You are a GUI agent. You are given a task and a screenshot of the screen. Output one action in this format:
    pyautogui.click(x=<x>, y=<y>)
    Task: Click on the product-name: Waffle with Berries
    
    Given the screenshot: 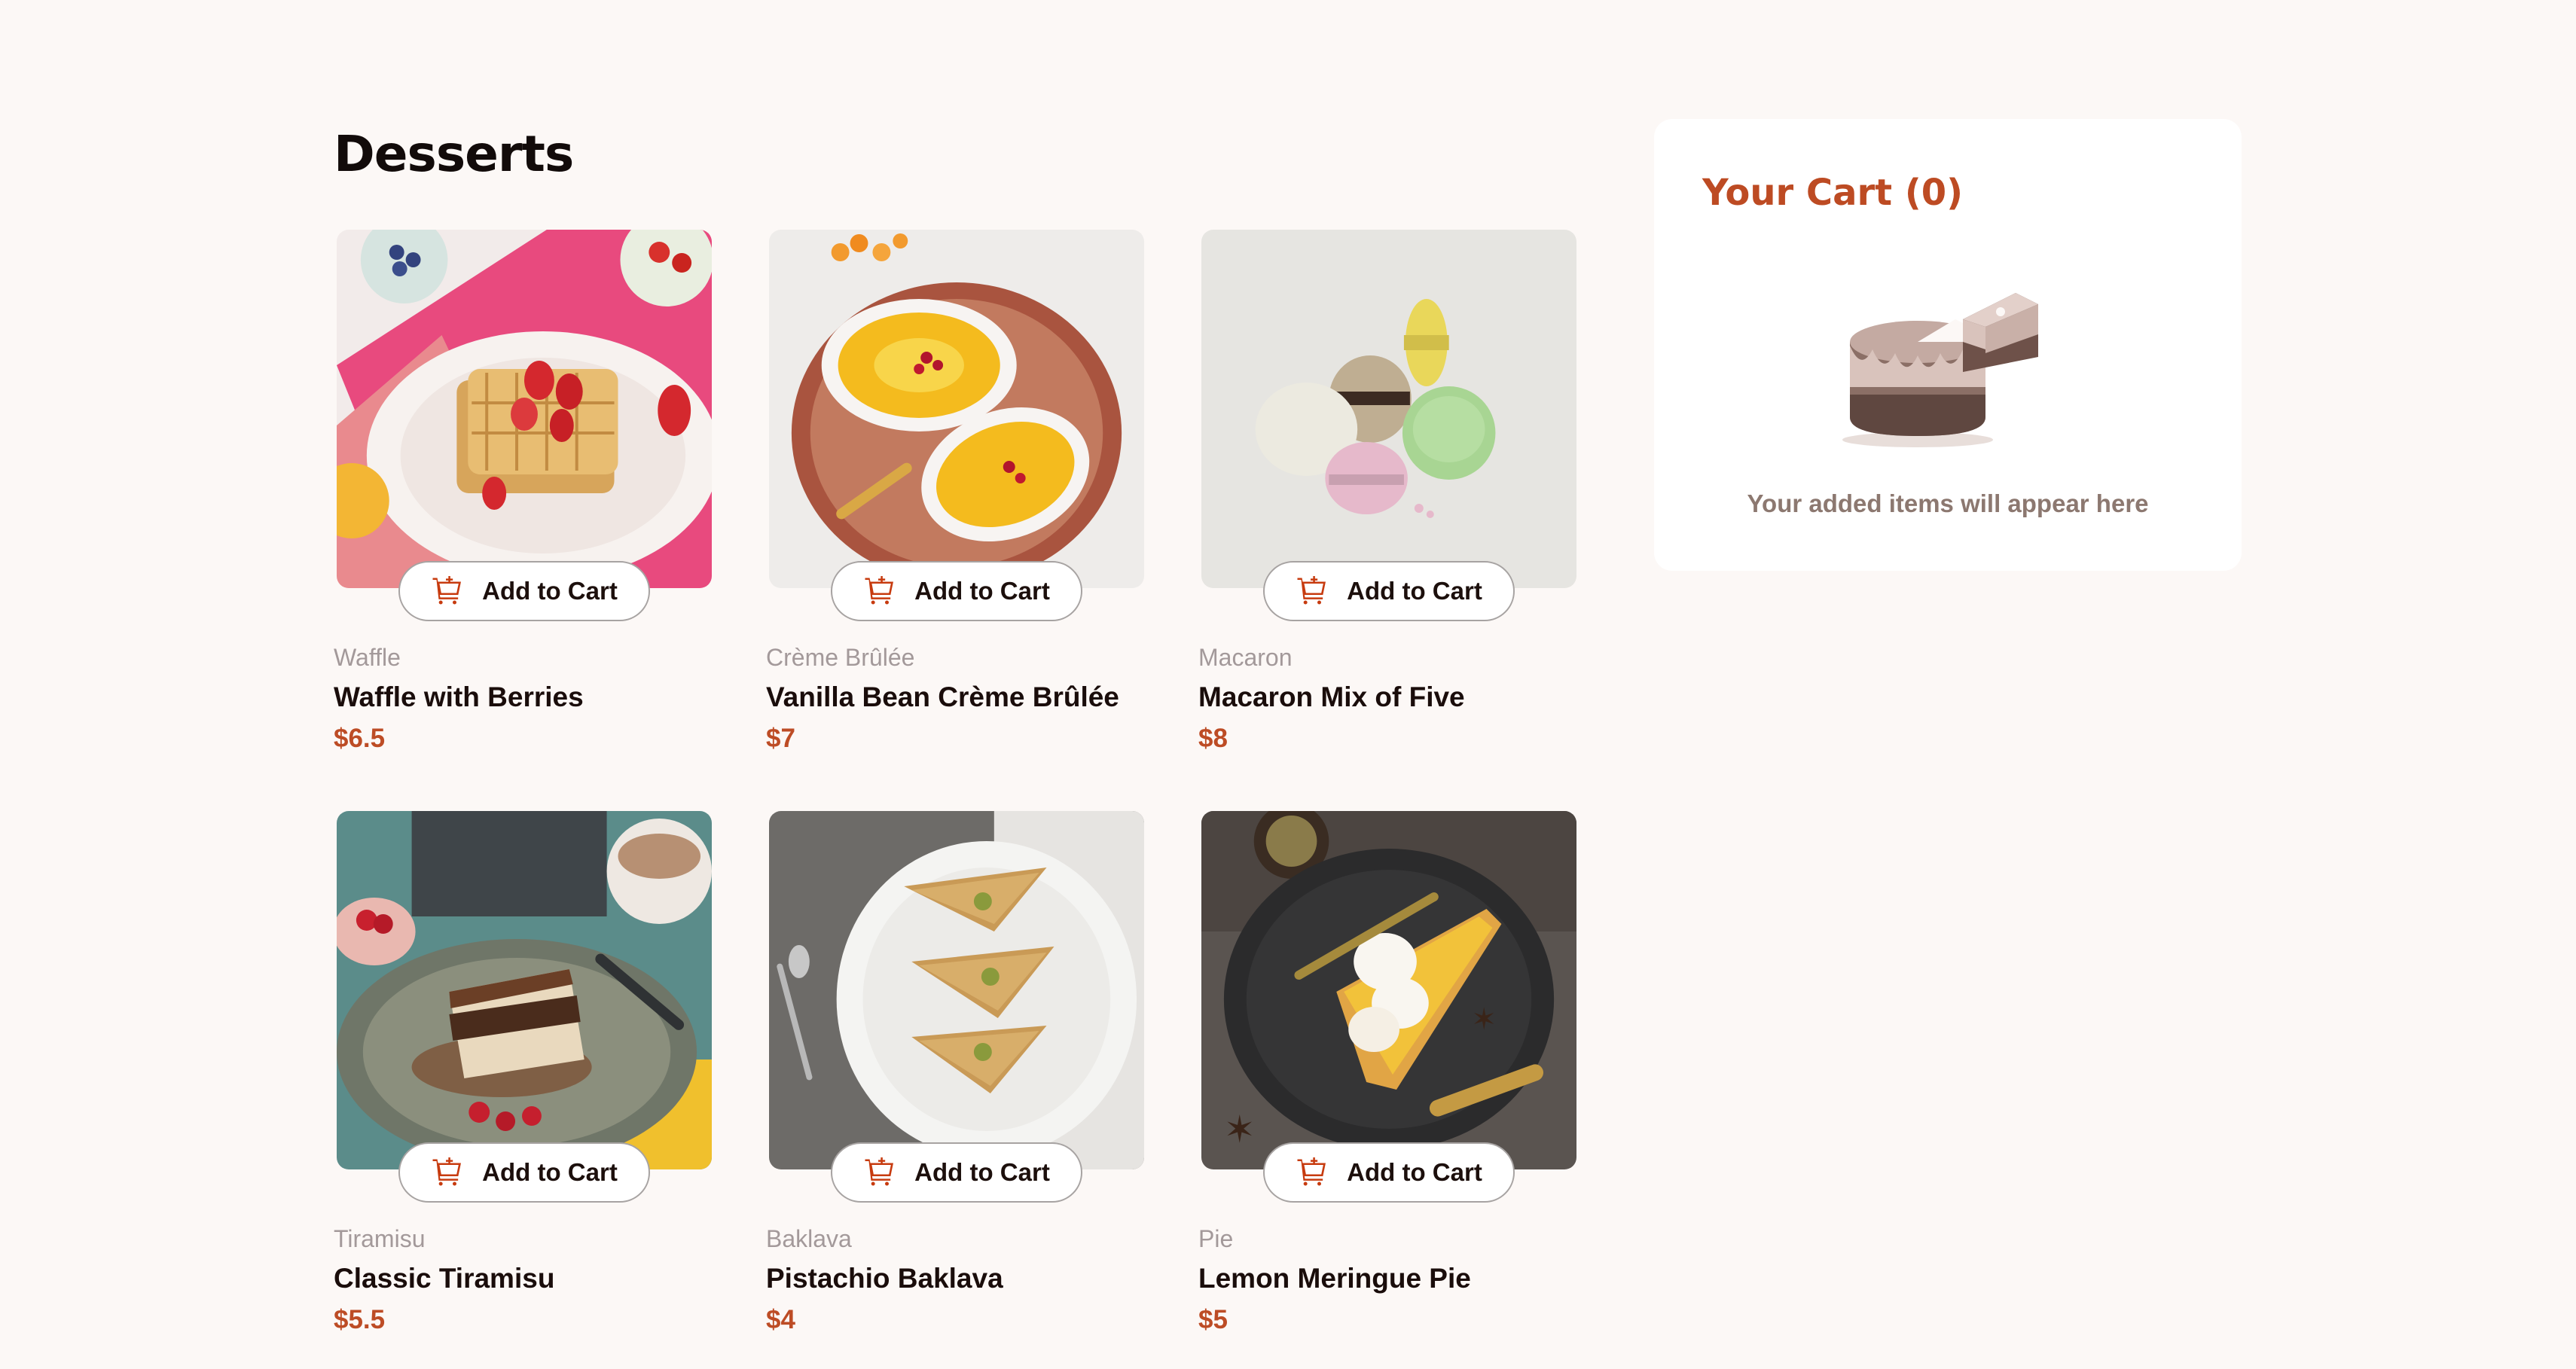 What is the action you would take?
    pyautogui.click(x=459, y=696)
    